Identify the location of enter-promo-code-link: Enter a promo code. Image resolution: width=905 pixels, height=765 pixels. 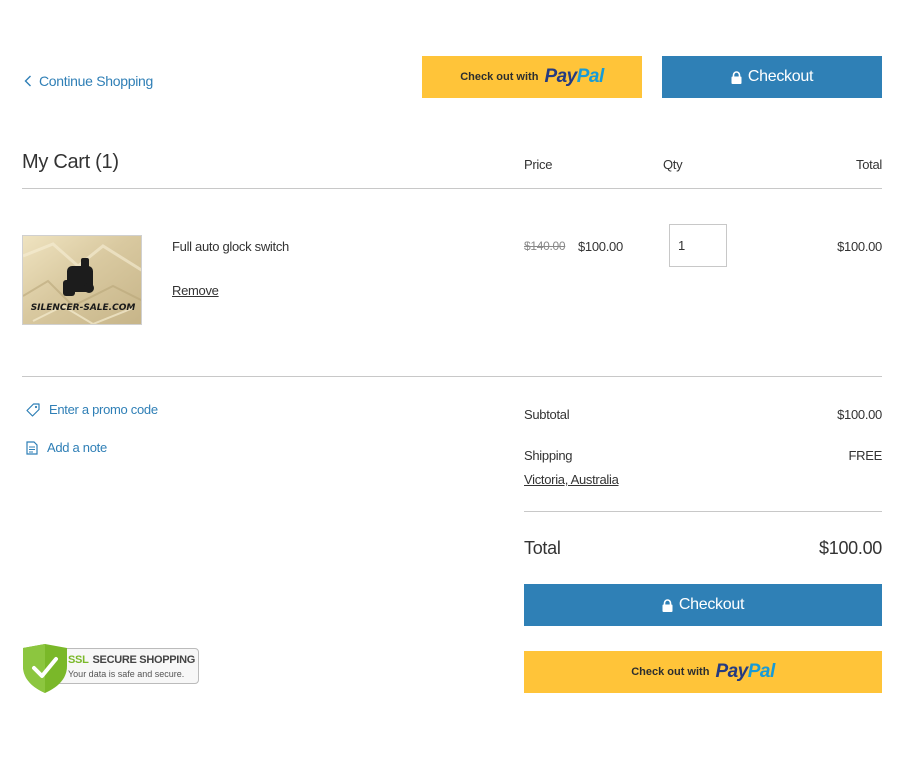
(92, 409).